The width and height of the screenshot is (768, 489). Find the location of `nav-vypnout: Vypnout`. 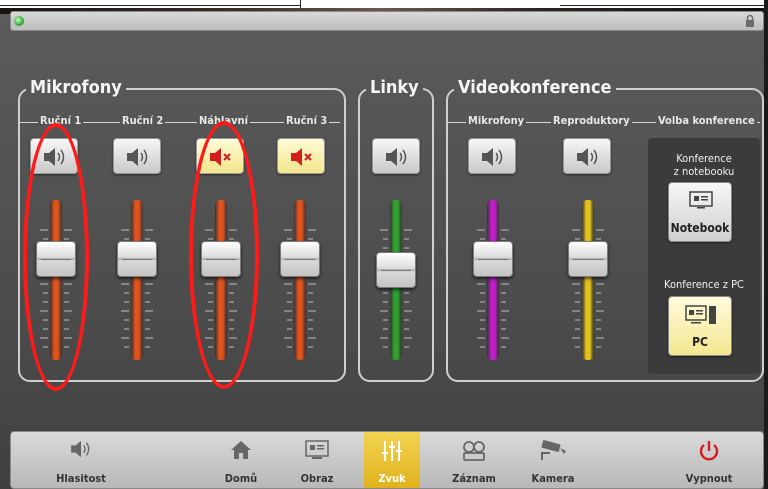

nav-vypnout: Vypnout is located at coordinates (709, 460).